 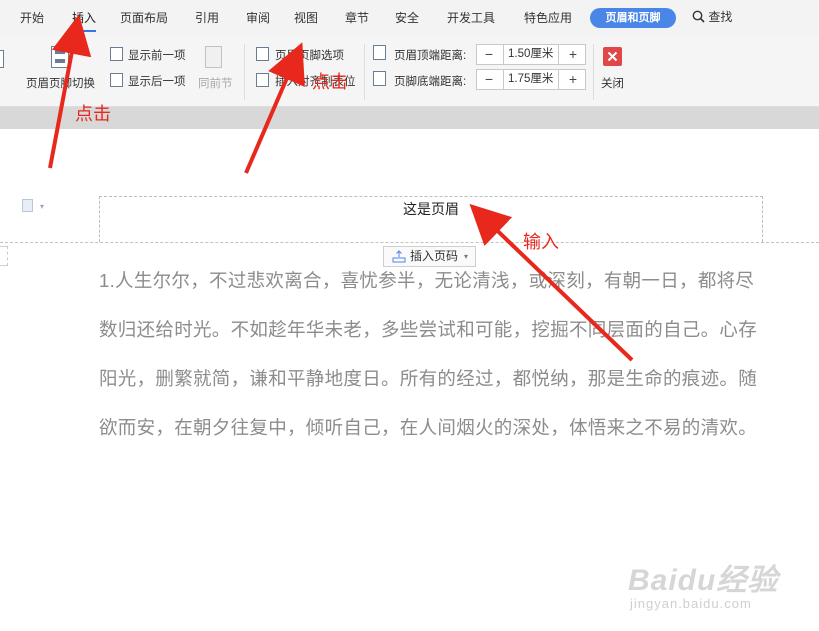 I want to click on baidu-watermark-url: jingyan.baidu.com, so click(x=691, y=603).